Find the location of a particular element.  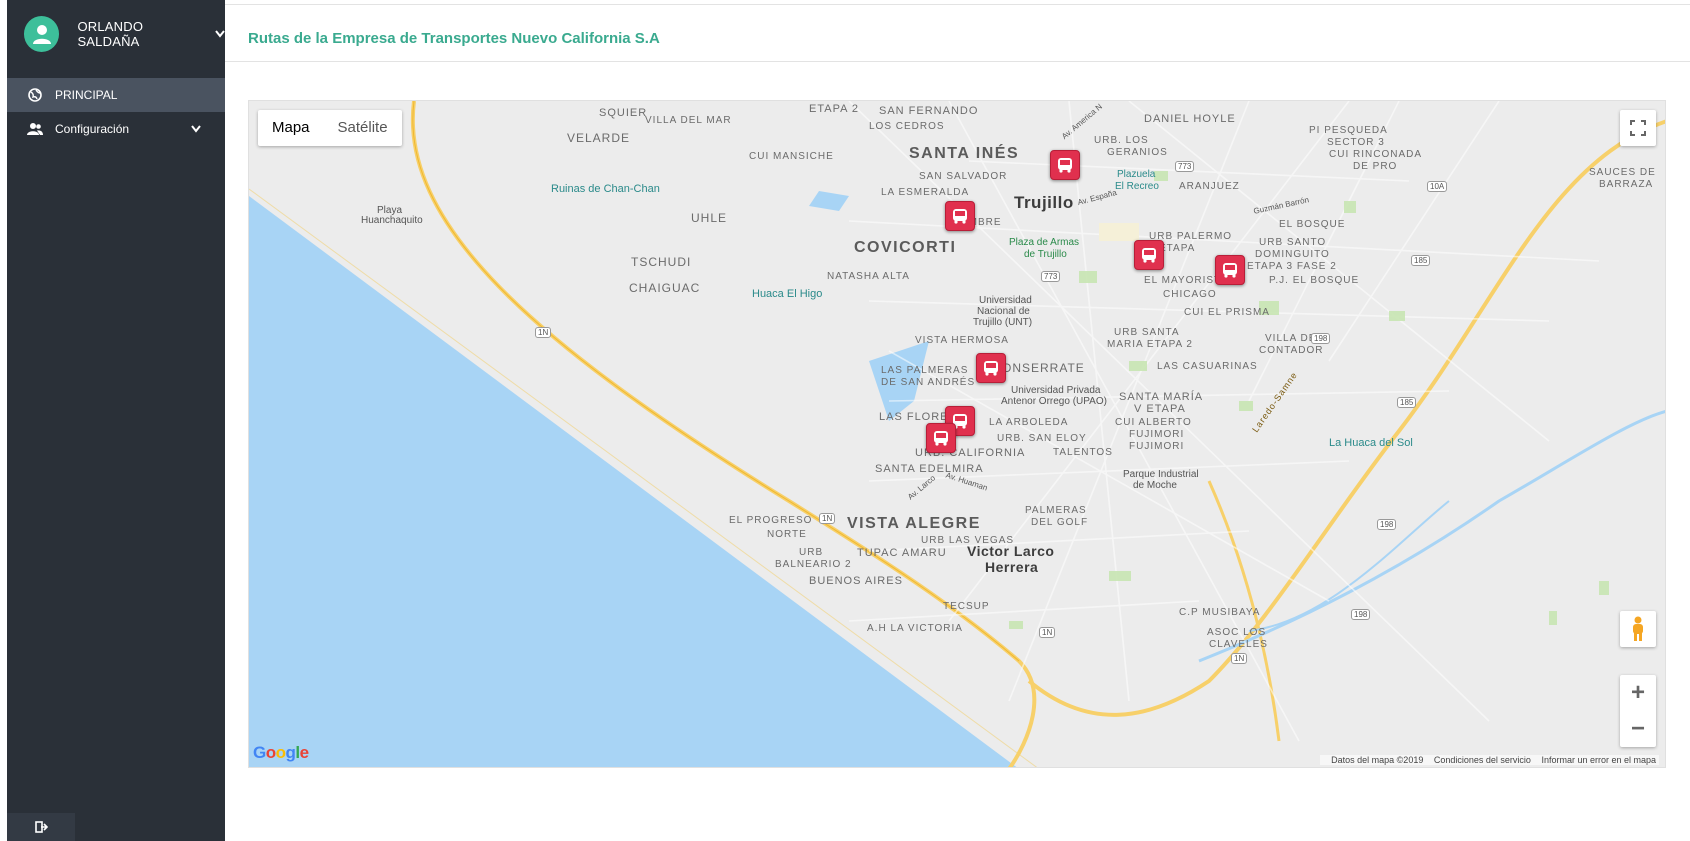

user-profile: ORLANDO SALDAÑA is located at coordinates (116, 34).